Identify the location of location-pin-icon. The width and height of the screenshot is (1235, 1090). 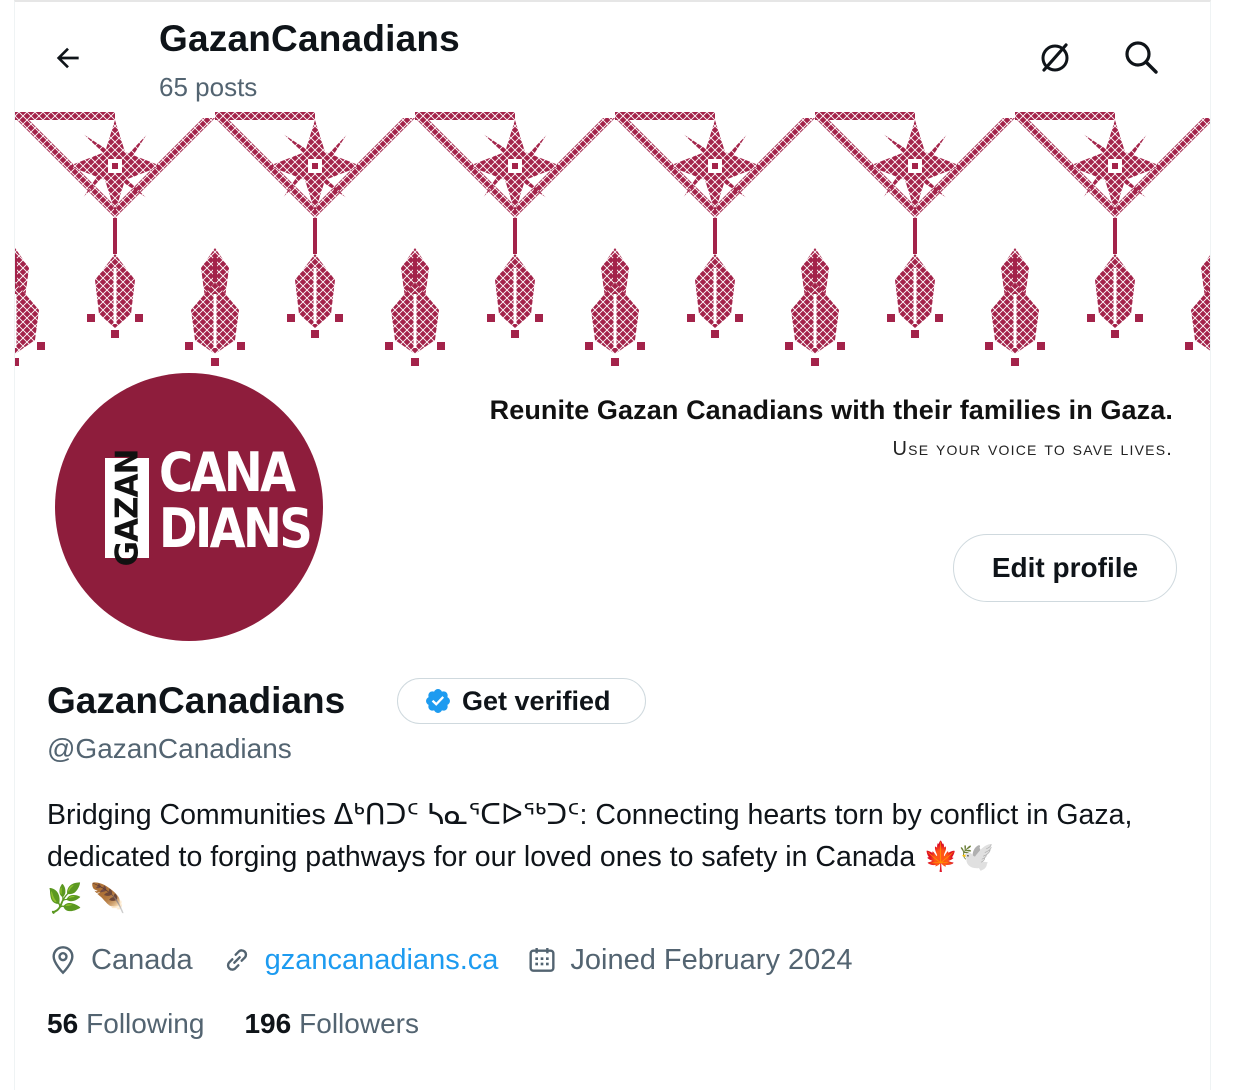
(63, 960).